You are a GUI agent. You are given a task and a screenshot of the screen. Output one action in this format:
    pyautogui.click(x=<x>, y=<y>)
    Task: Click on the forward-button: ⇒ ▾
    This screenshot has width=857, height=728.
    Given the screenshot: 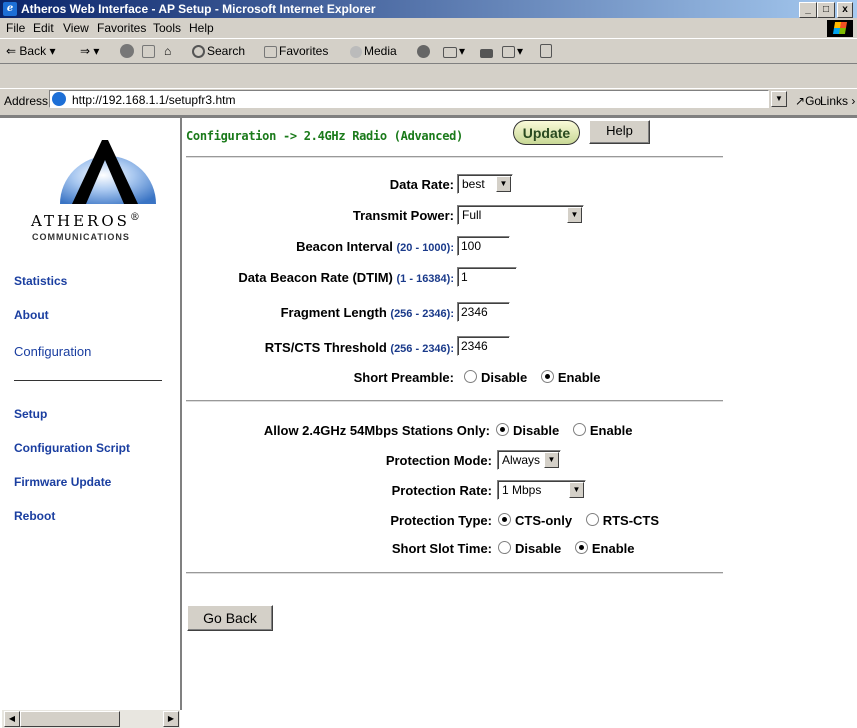 What is the action you would take?
    pyautogui.click(x=89, y=51)
    